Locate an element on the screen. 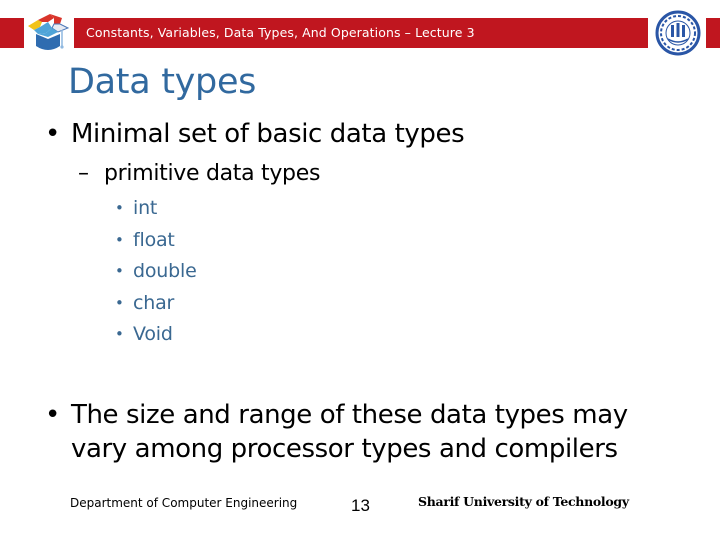 The width and height of the screenshot is (720, 540). type-list-item: • char is located at coordinates (145, 303).